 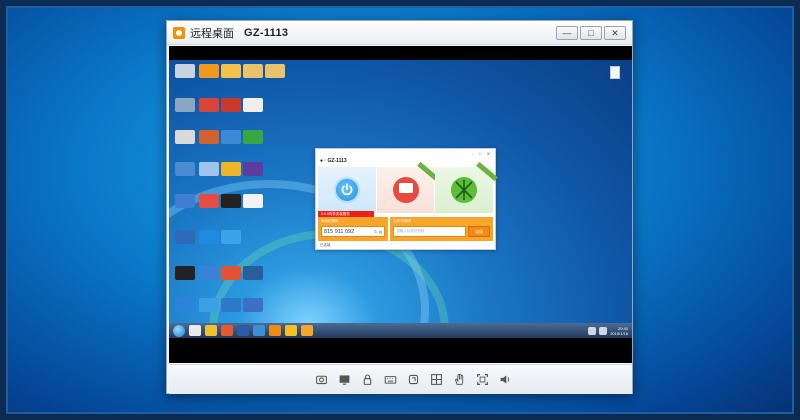 I want to click on reader-app-icon, so click(x=185, y=273).